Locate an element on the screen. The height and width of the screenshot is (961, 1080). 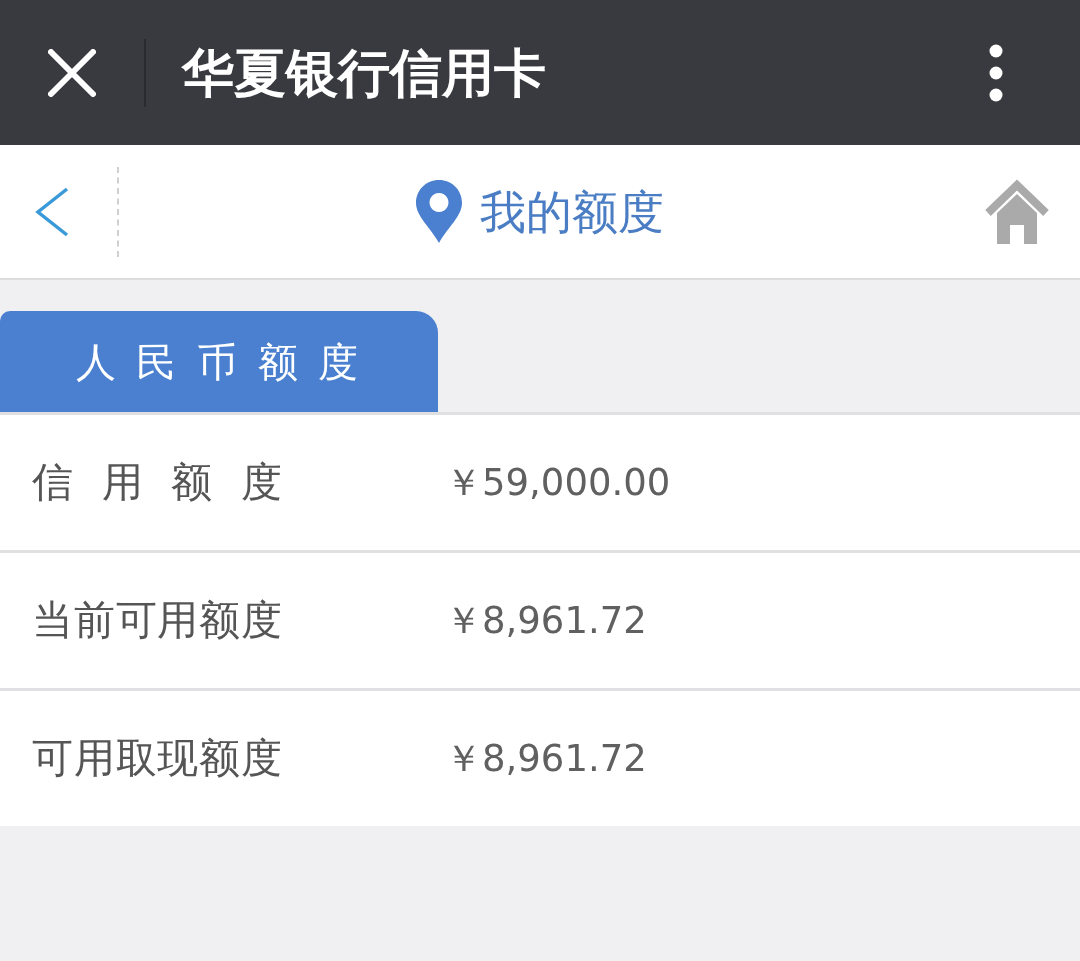
location-pin-icon is located at coordinates (439, 211).